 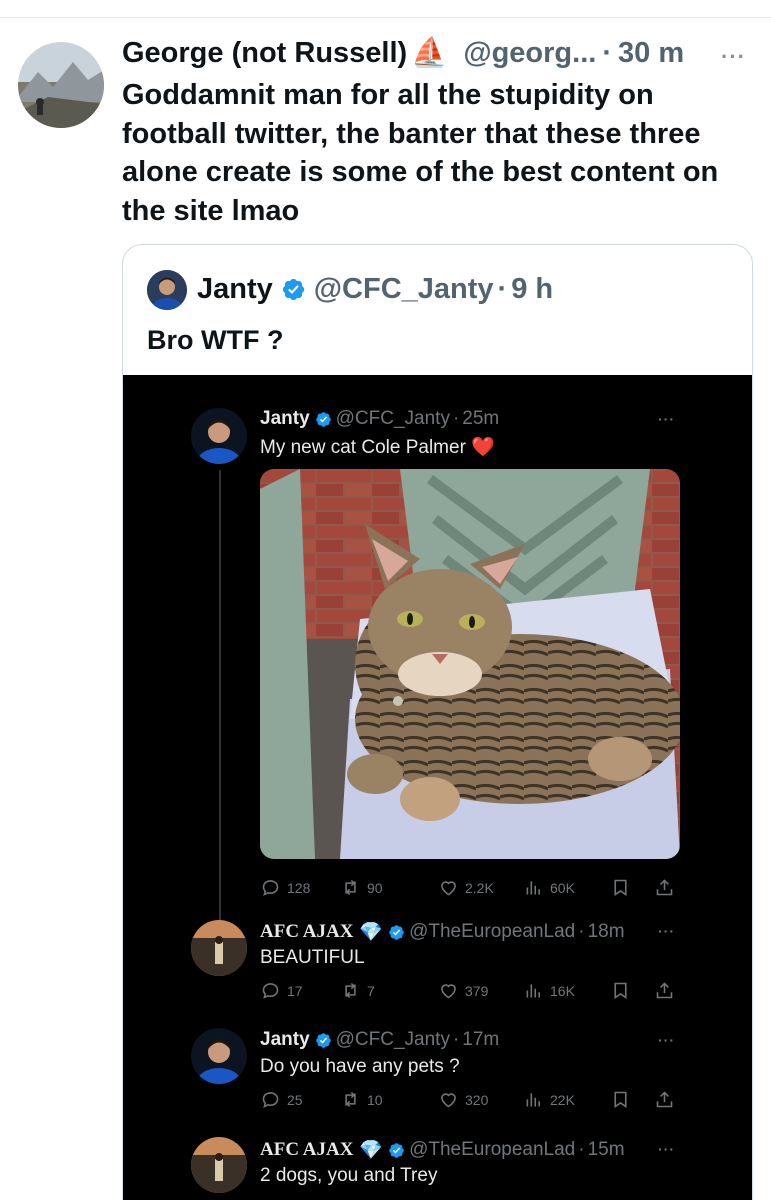 What do you see at coordinates (483, 447) in the screenshot?
I see `heart-emoji: ❤️` at bounding box center [483, 447].